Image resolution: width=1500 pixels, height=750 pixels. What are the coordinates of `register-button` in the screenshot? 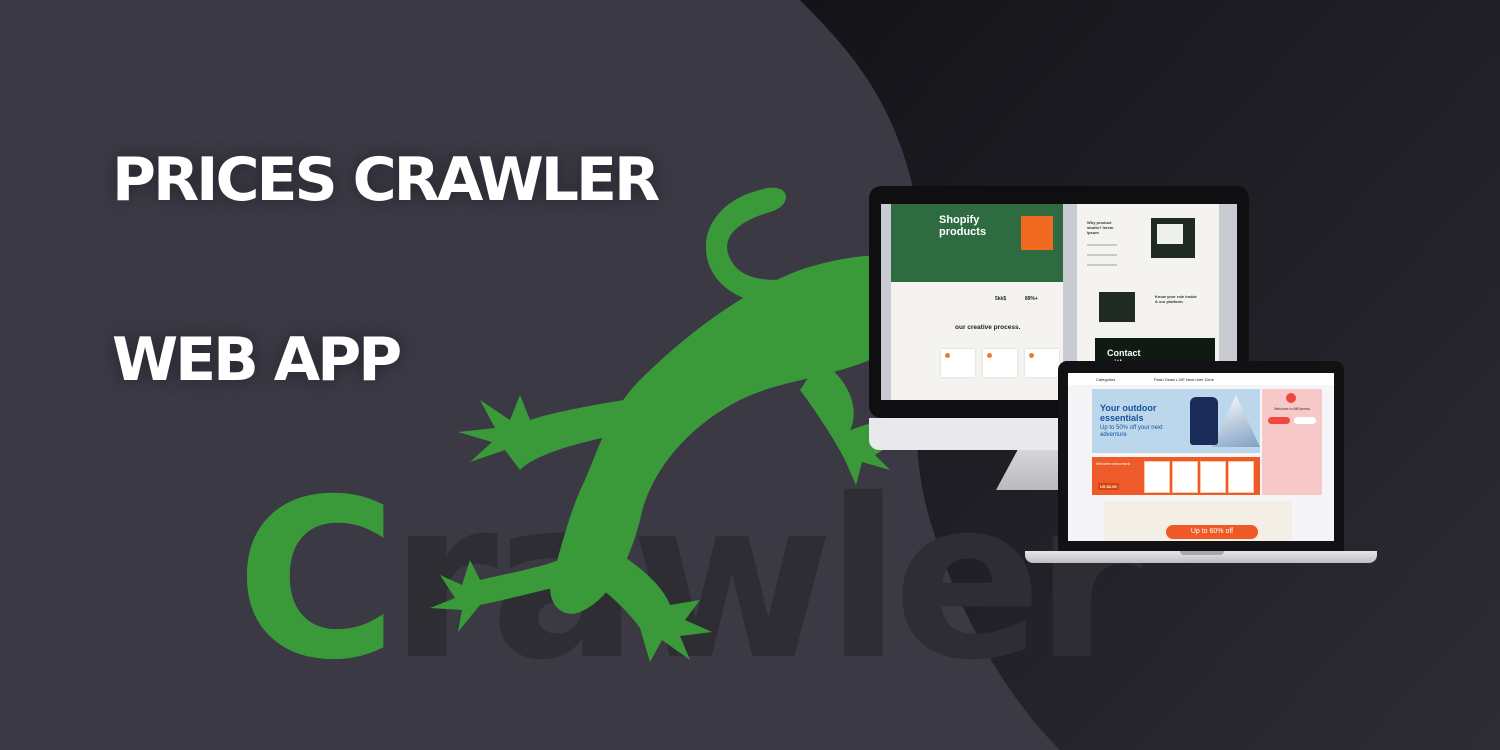 It's located at (1279, 420).